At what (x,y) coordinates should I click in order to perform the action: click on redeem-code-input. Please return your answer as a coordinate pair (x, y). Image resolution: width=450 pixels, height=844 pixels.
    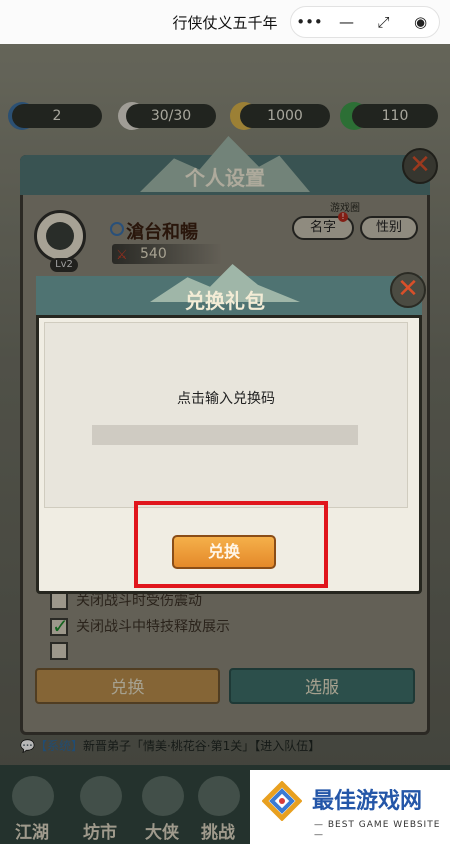
    Looking at the image, I should click on (225, 435).